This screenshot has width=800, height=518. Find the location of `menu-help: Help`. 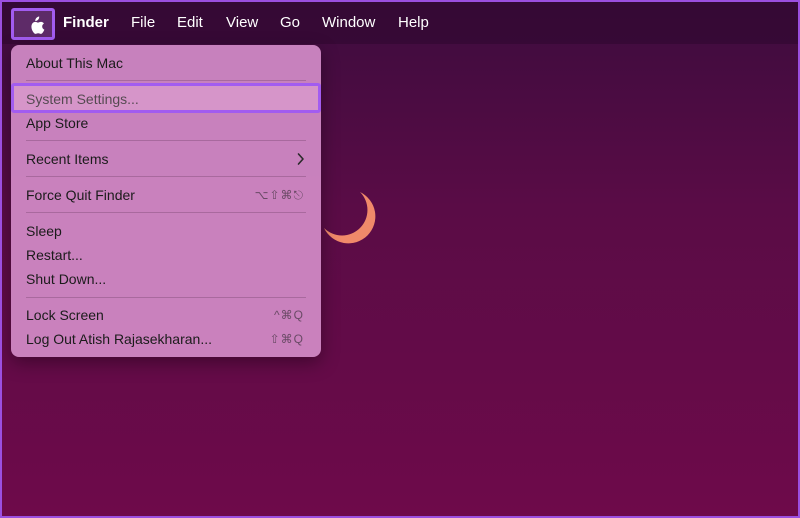

menu-help: Help is located at coordinates (413, 23).